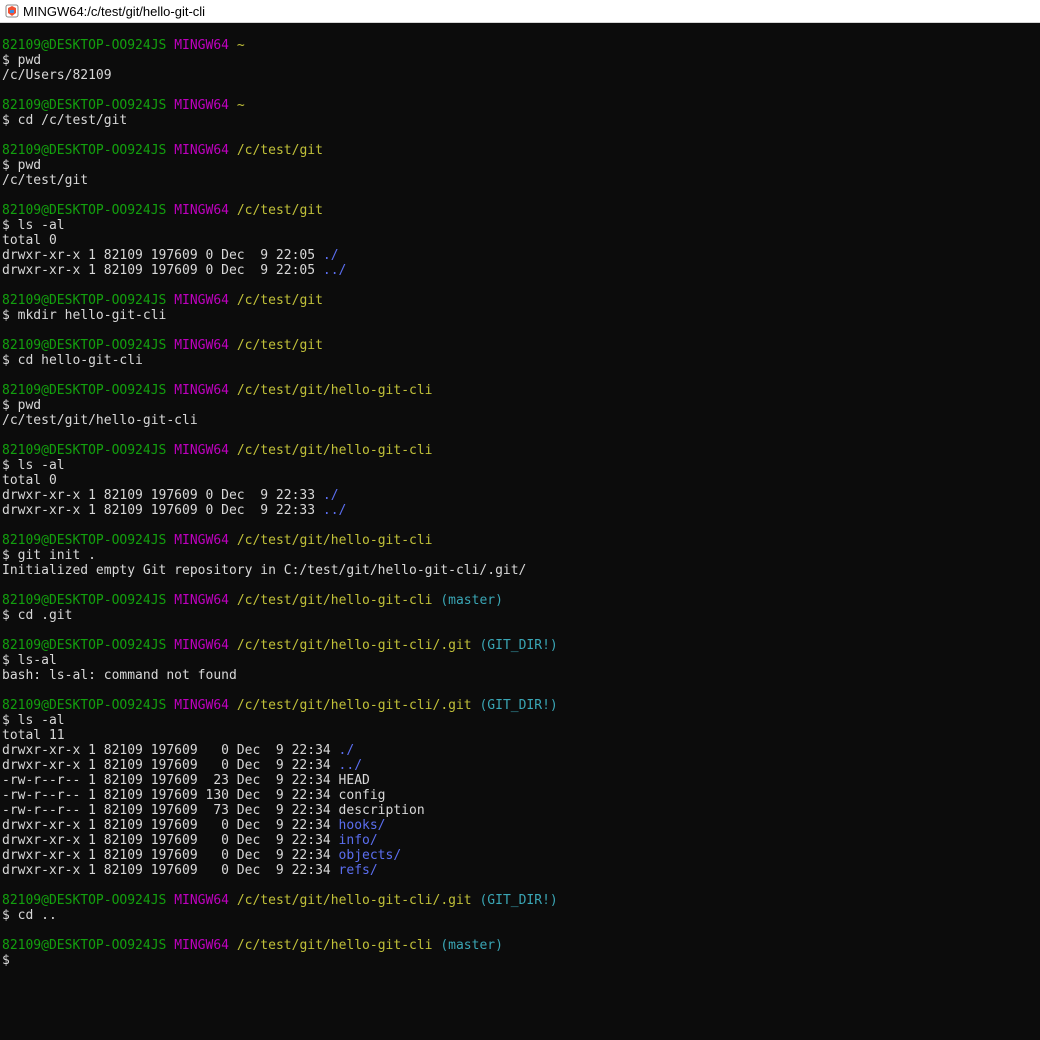  Describe the element at coordinates (521, 960) in the screenshot. I see `terminal-line: $` at that location.